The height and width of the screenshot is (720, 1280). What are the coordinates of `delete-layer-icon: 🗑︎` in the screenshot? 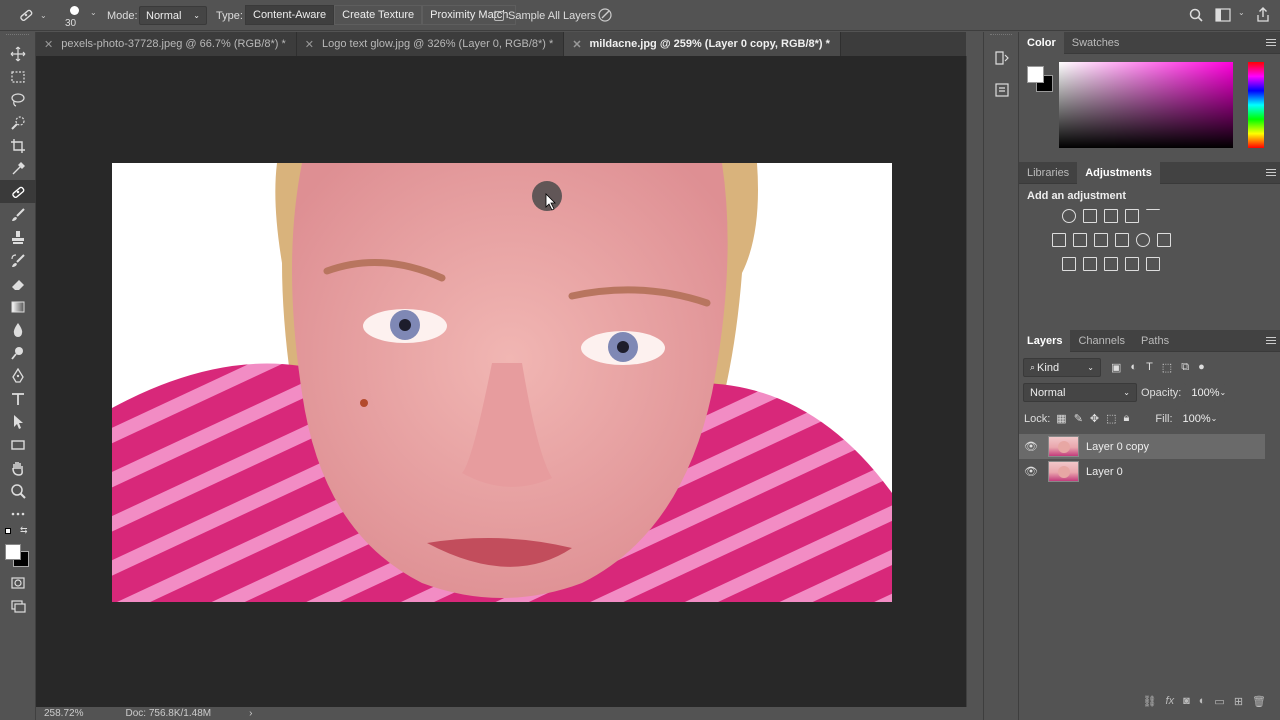 It's located at (1259, 701).